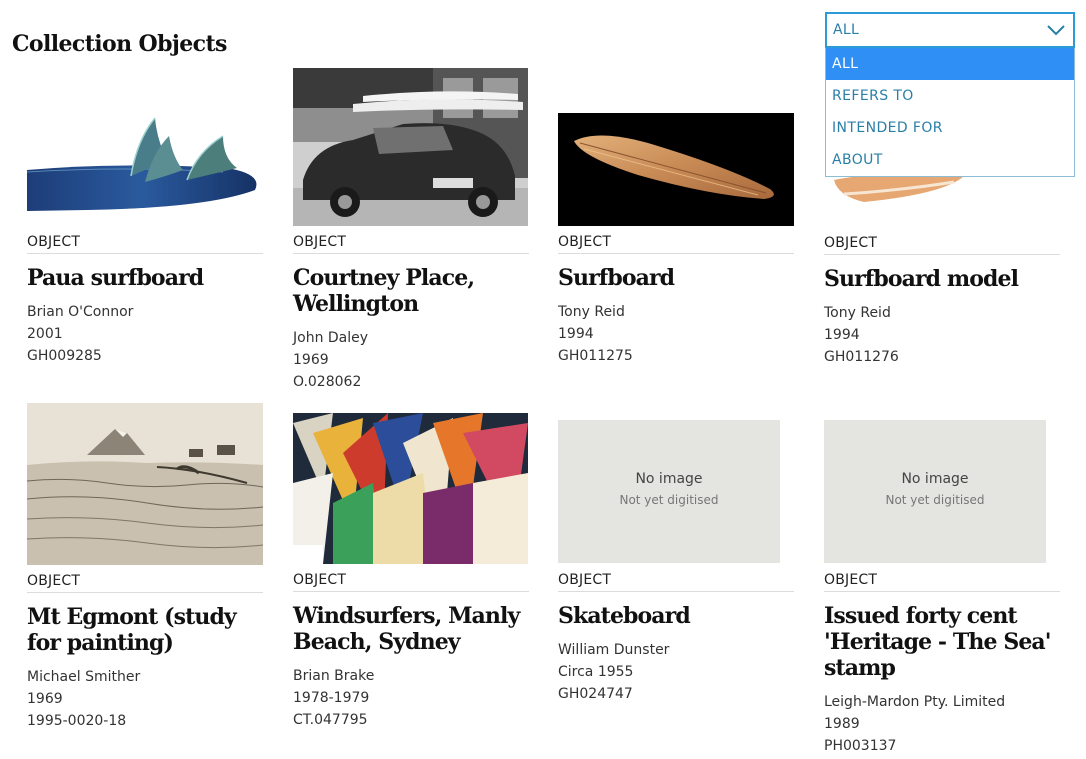 The height and width of the screenshot is (759, 1086). I want to click on object-date: 2001, so click(45, 334).